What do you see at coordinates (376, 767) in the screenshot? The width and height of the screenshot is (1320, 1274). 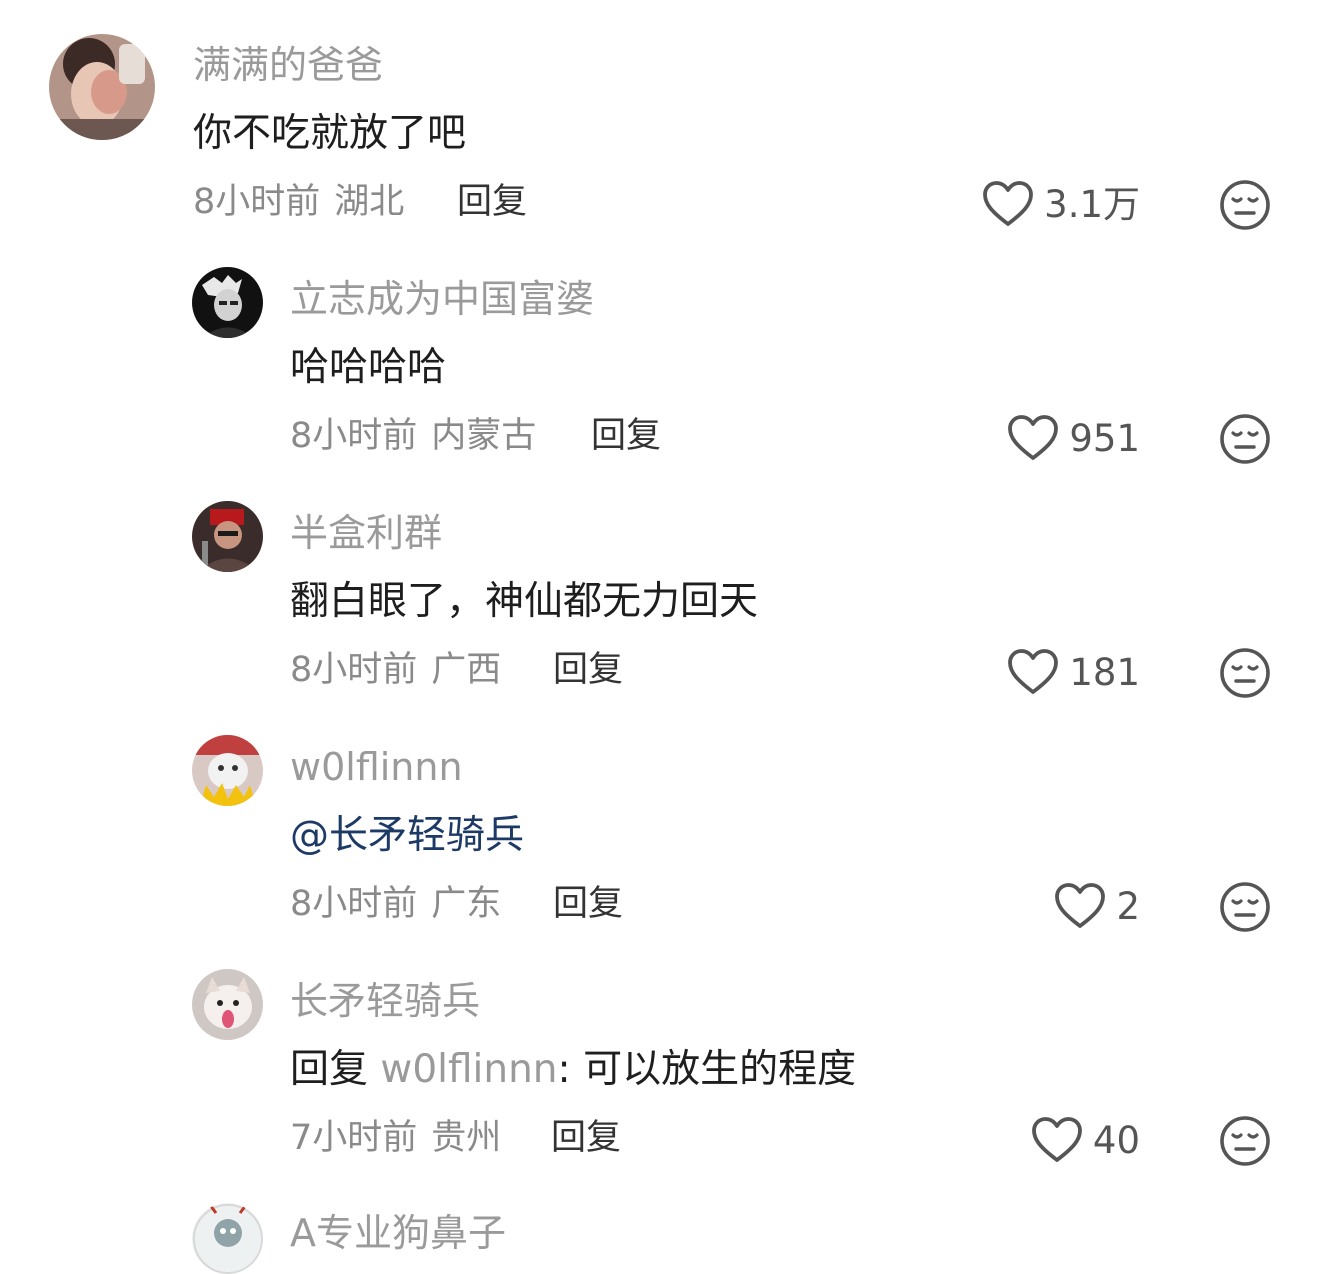 I see `comment-username: w0lflinnn` at bounding box center [376, 767].